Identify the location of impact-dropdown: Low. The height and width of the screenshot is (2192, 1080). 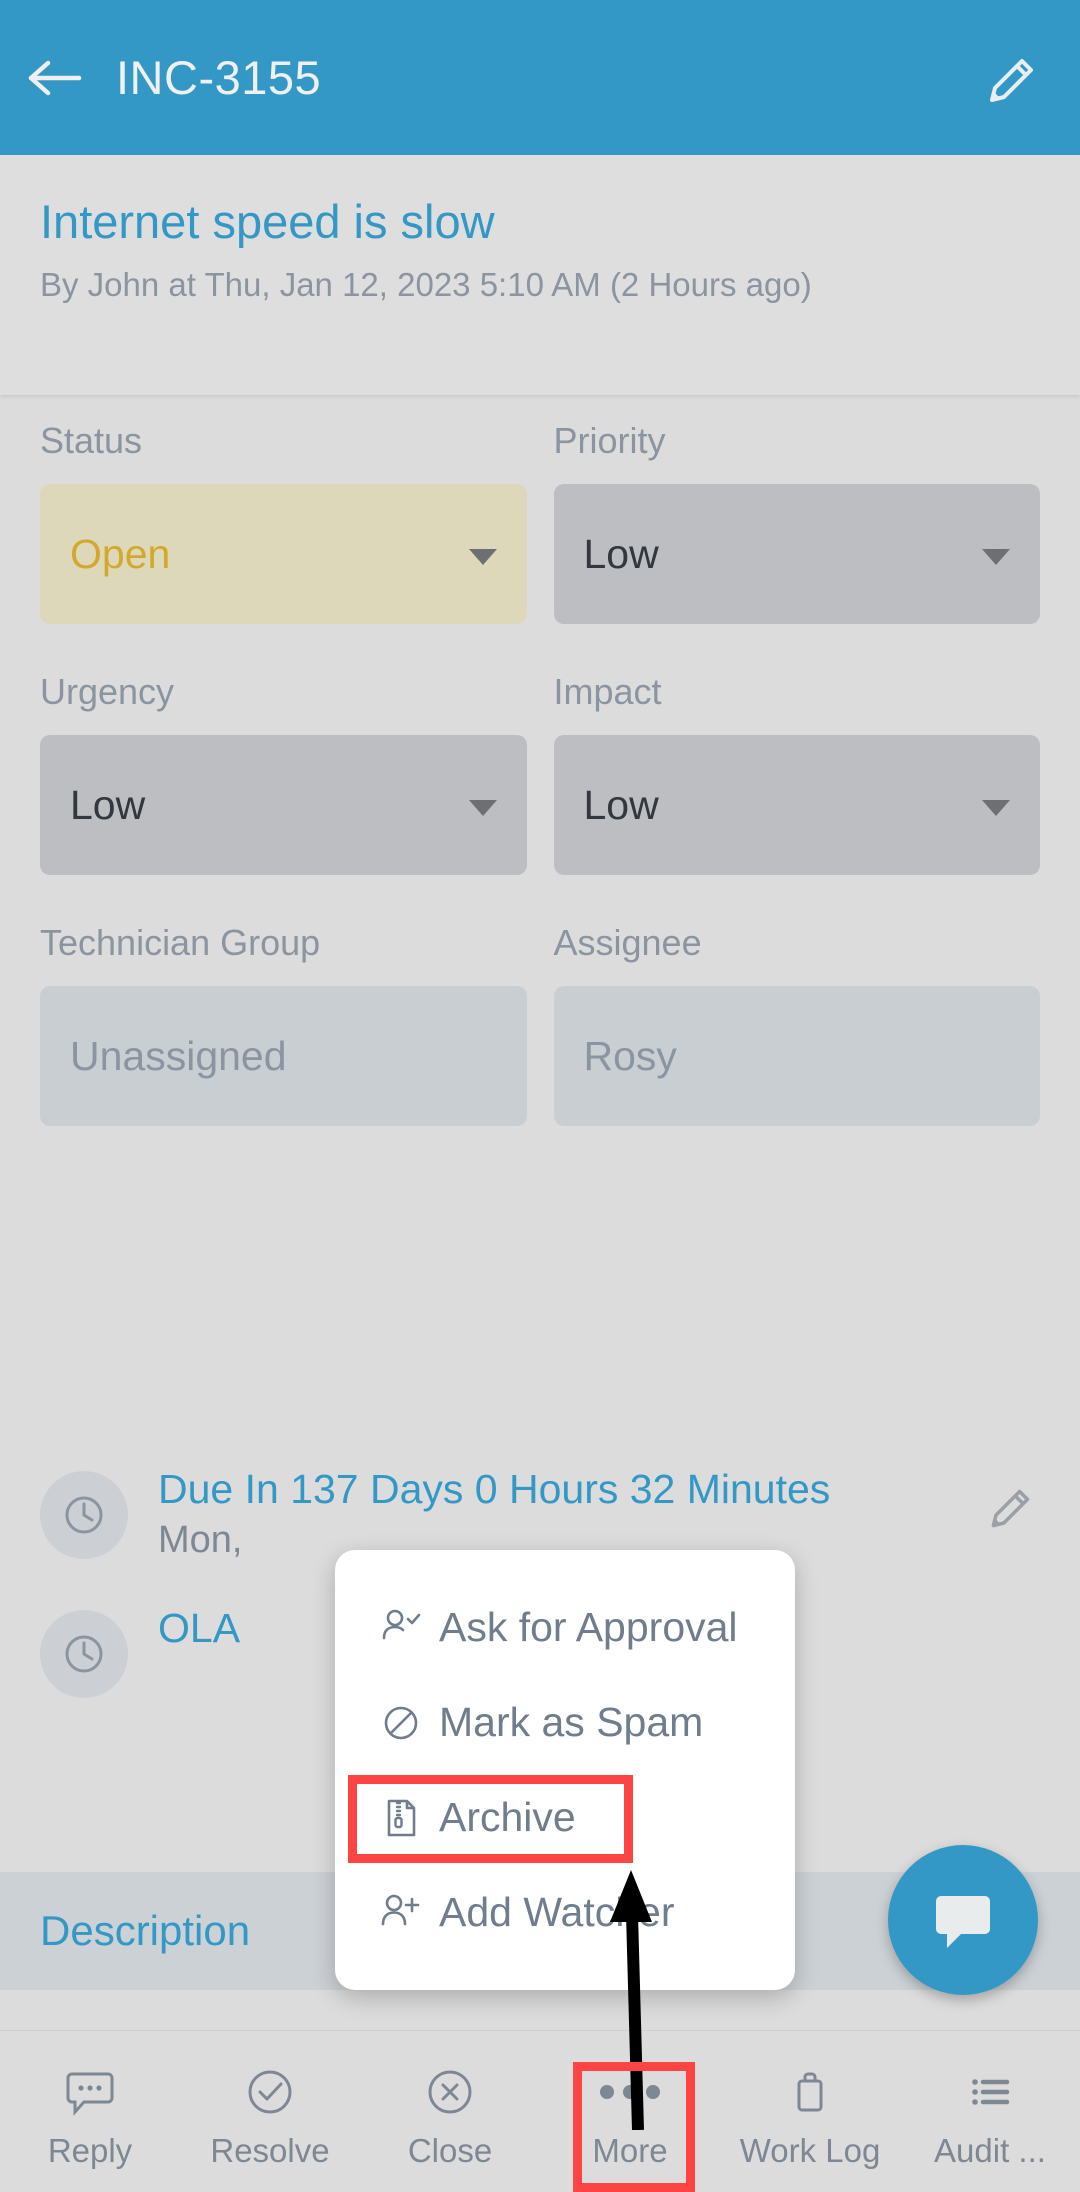
(796, 805).